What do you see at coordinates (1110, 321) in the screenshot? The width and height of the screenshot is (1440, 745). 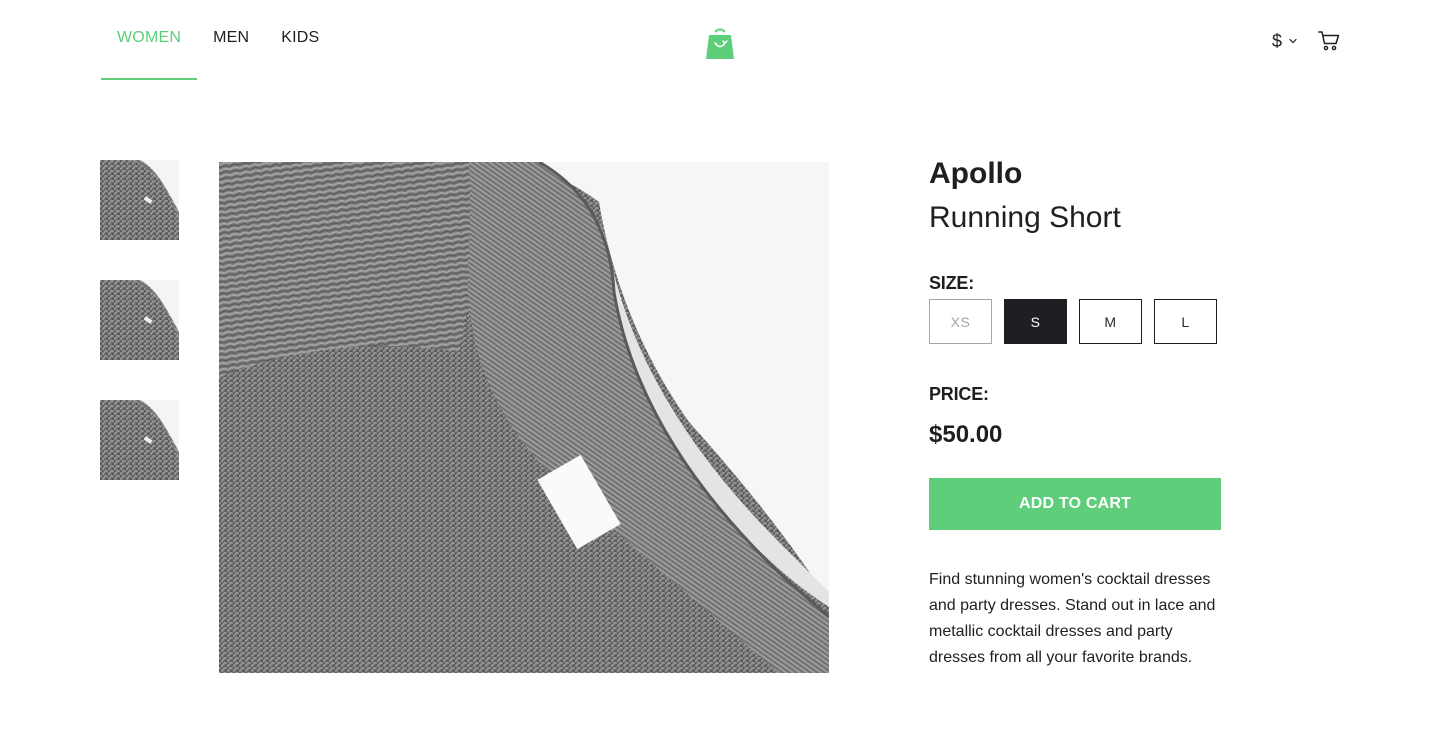 I see `size-option-m: M` at bounding box center [1110, 321].